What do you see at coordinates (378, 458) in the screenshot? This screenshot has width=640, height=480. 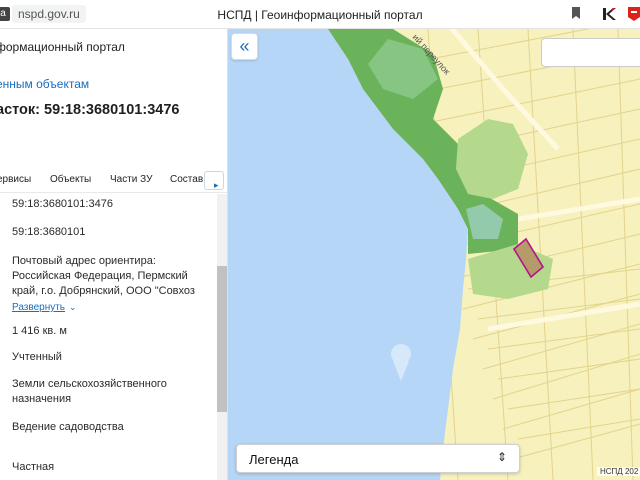 I see `legend-selector: Легенда ⇕` at bounding box center [378, 458].